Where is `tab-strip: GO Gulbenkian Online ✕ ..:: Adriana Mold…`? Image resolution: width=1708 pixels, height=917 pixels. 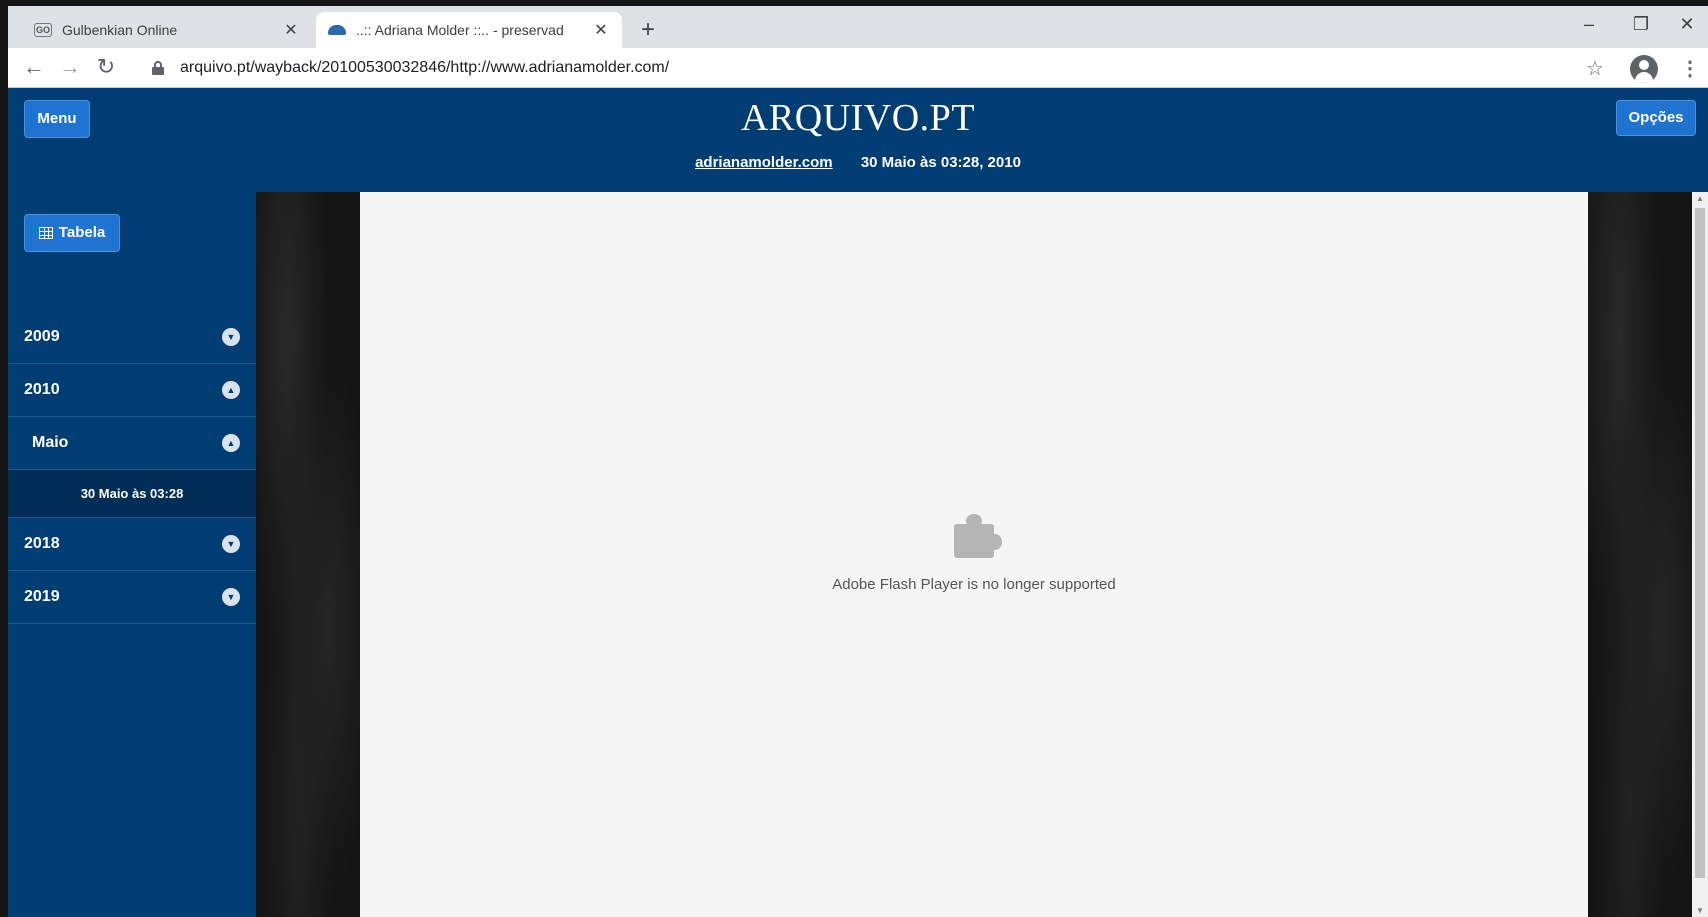
tab-strip: GO Gulbenkian Online ✕ ..:: Adriana Mold… is located at coordinates (858, 27).